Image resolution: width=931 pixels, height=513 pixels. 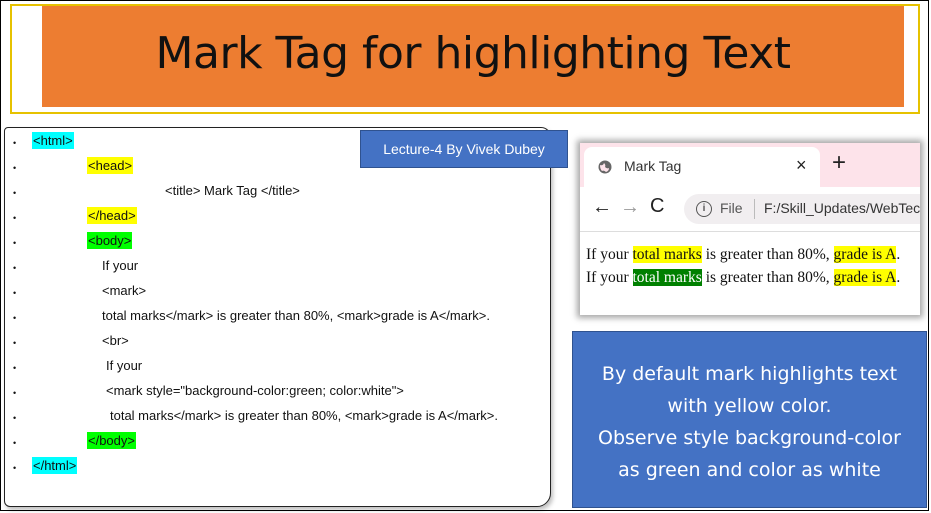 What do you see at coordinates (630, 207) in the screenshot?
I see `forward-arrow-icon: →` at bounding box center [630, 207].